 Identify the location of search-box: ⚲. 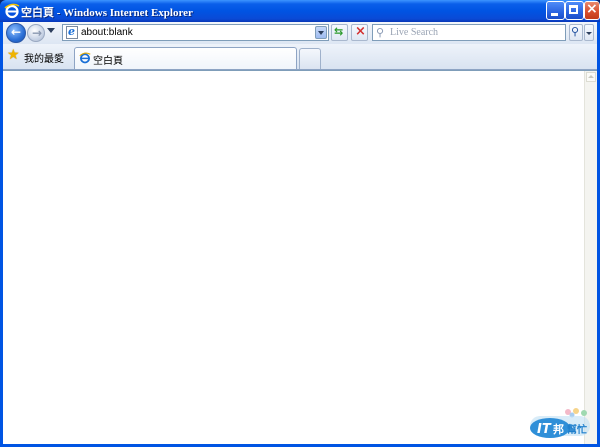
(469, 32).